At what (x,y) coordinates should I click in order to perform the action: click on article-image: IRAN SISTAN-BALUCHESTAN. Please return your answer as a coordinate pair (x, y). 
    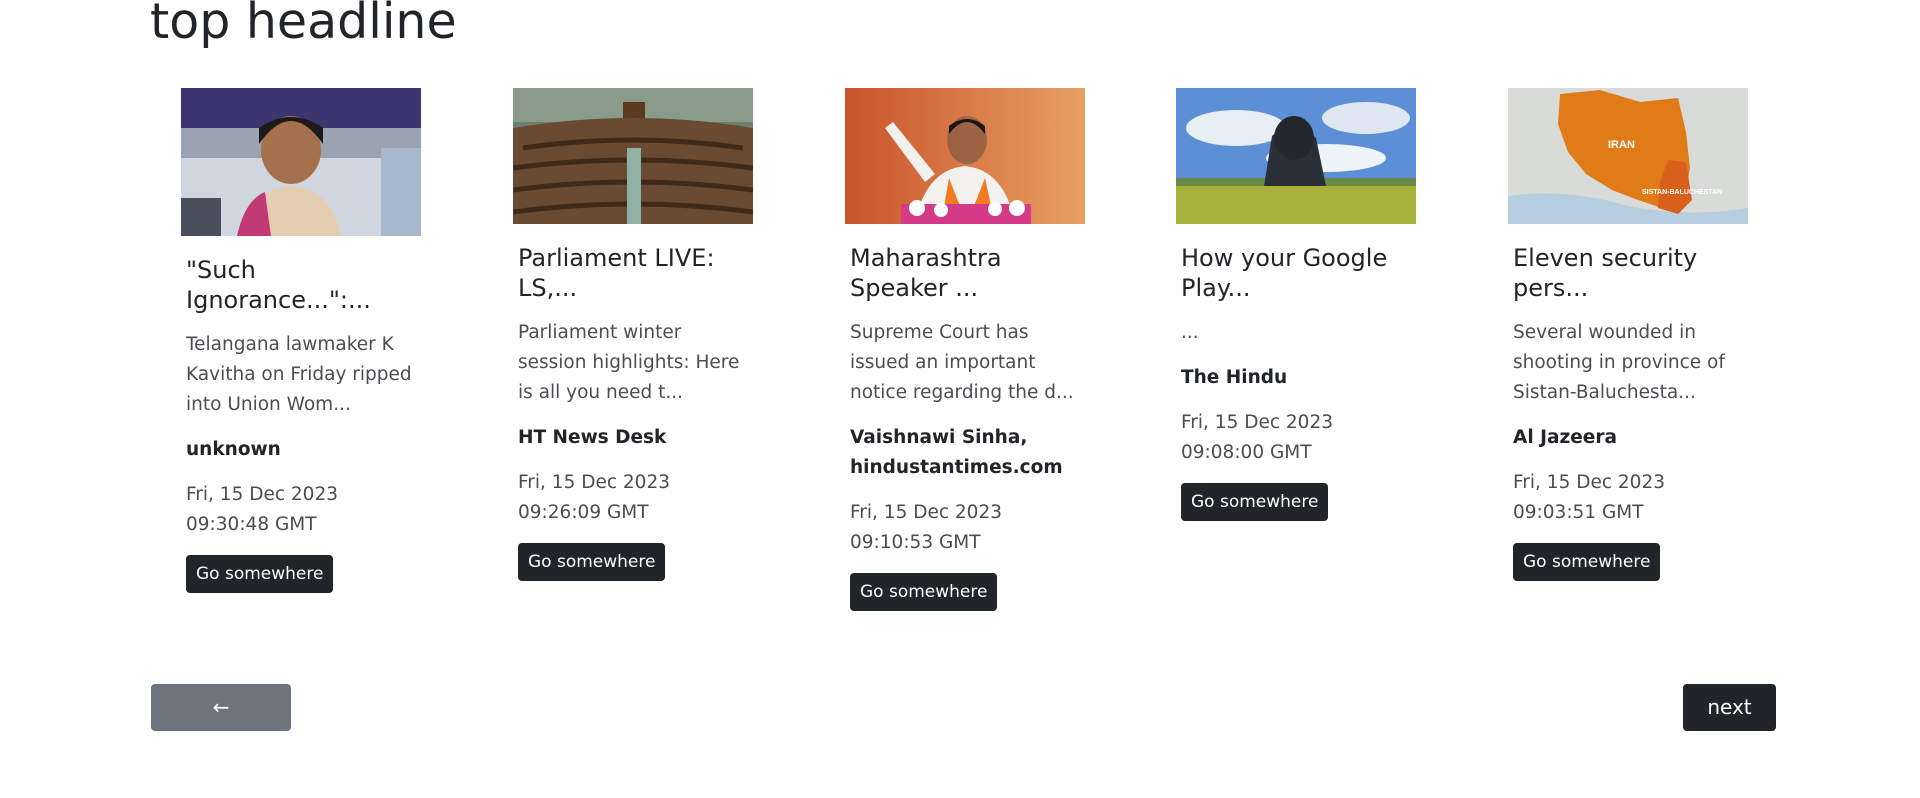
    Looking at the image, I should click on (1628, 156).